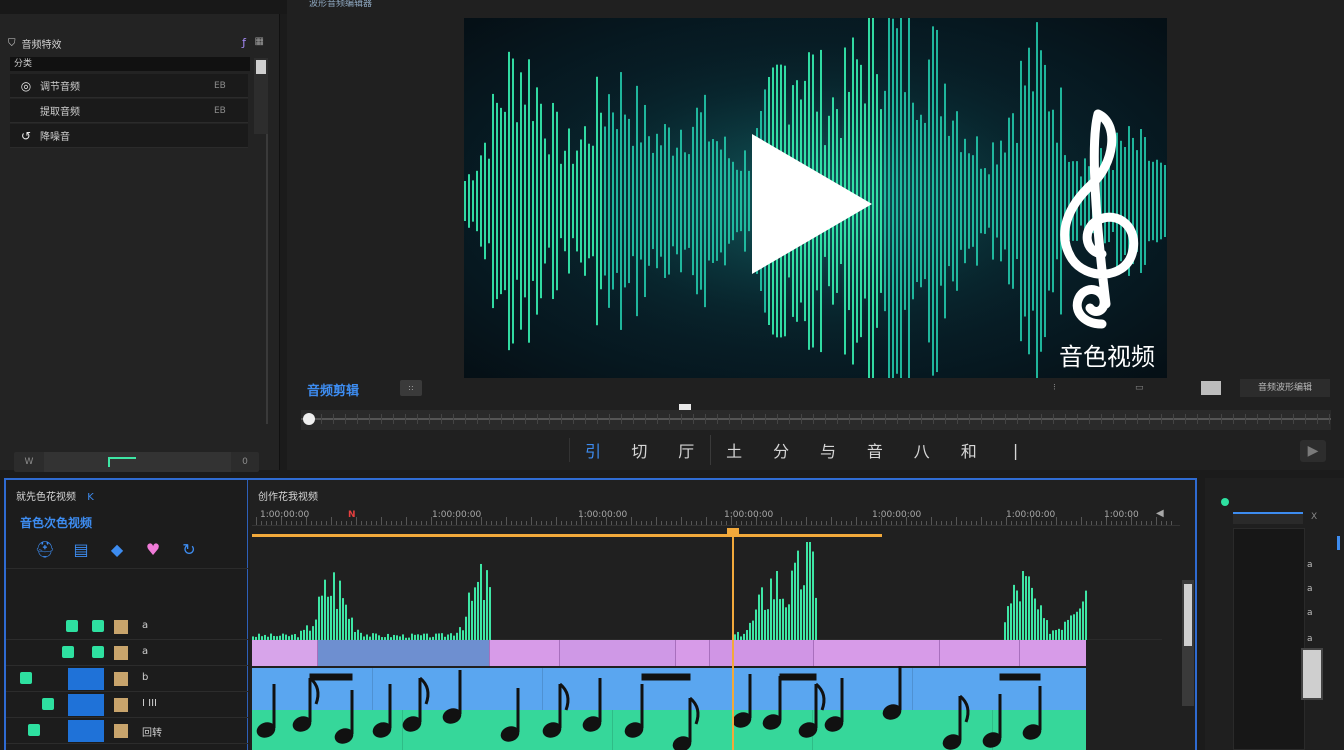 This screenshot has height=750, width=1344. I want to click on meter-close-icon: X, so click(1314, 517).